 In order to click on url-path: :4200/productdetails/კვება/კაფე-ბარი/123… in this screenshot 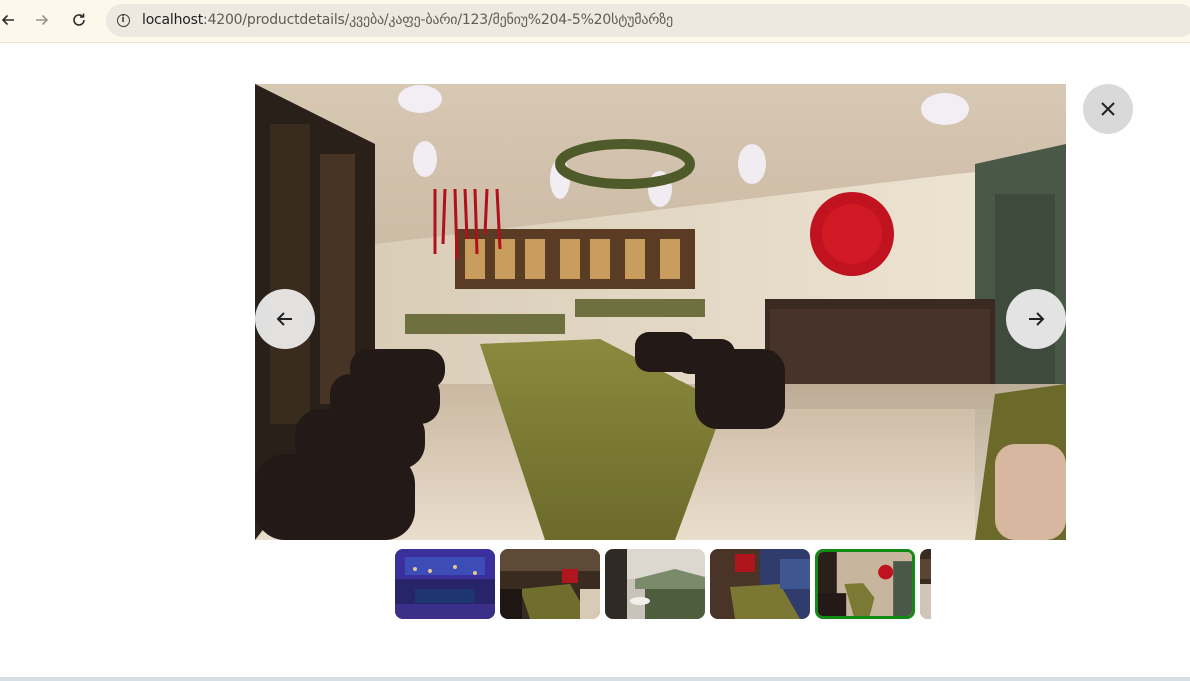, I will do `click(438, 20)`.